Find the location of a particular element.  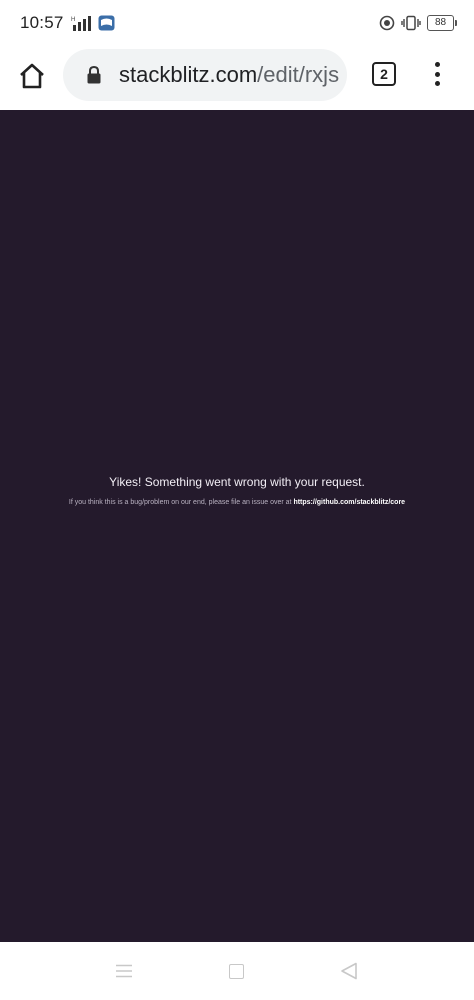

browser-toolbar: stackblitz.com/edit/rxjs 2 is located at coordinates (237, 78).